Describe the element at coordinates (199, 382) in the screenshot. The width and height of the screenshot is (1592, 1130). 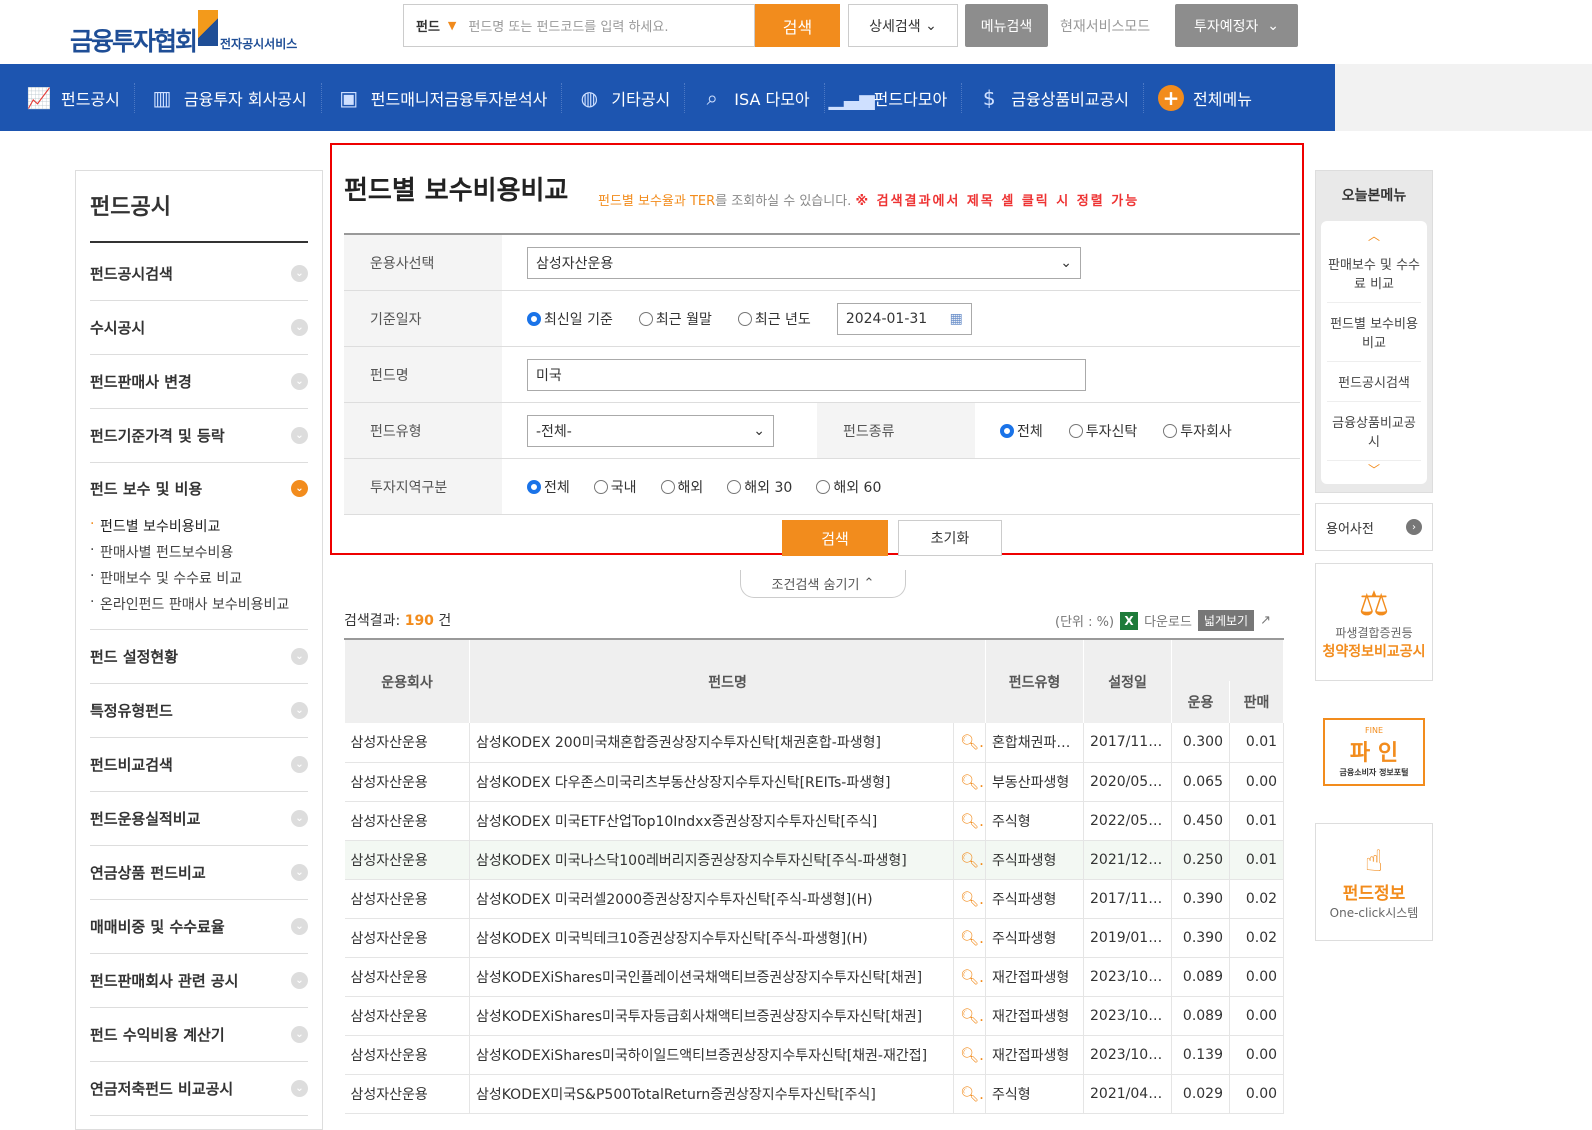
I see `sidebar-item: 펀드판매사 변경 ⌄` at that location.